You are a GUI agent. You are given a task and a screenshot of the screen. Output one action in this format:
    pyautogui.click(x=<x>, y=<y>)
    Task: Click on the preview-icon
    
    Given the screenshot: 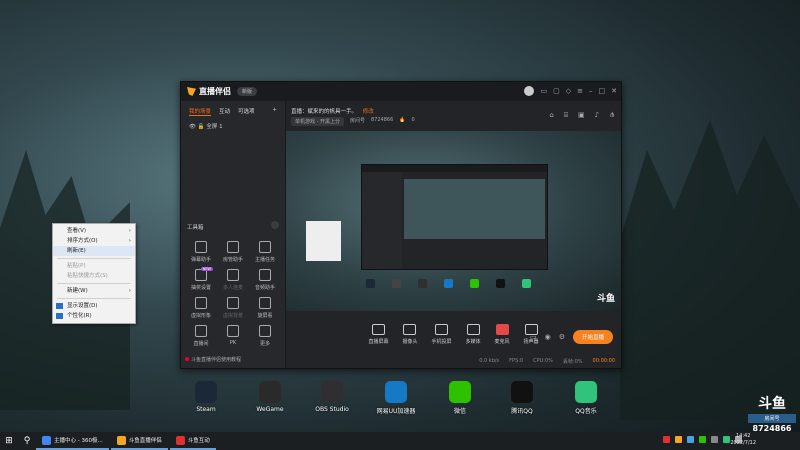 What is the action you would take?
    pyautogui.click(x=448, y=283)
    